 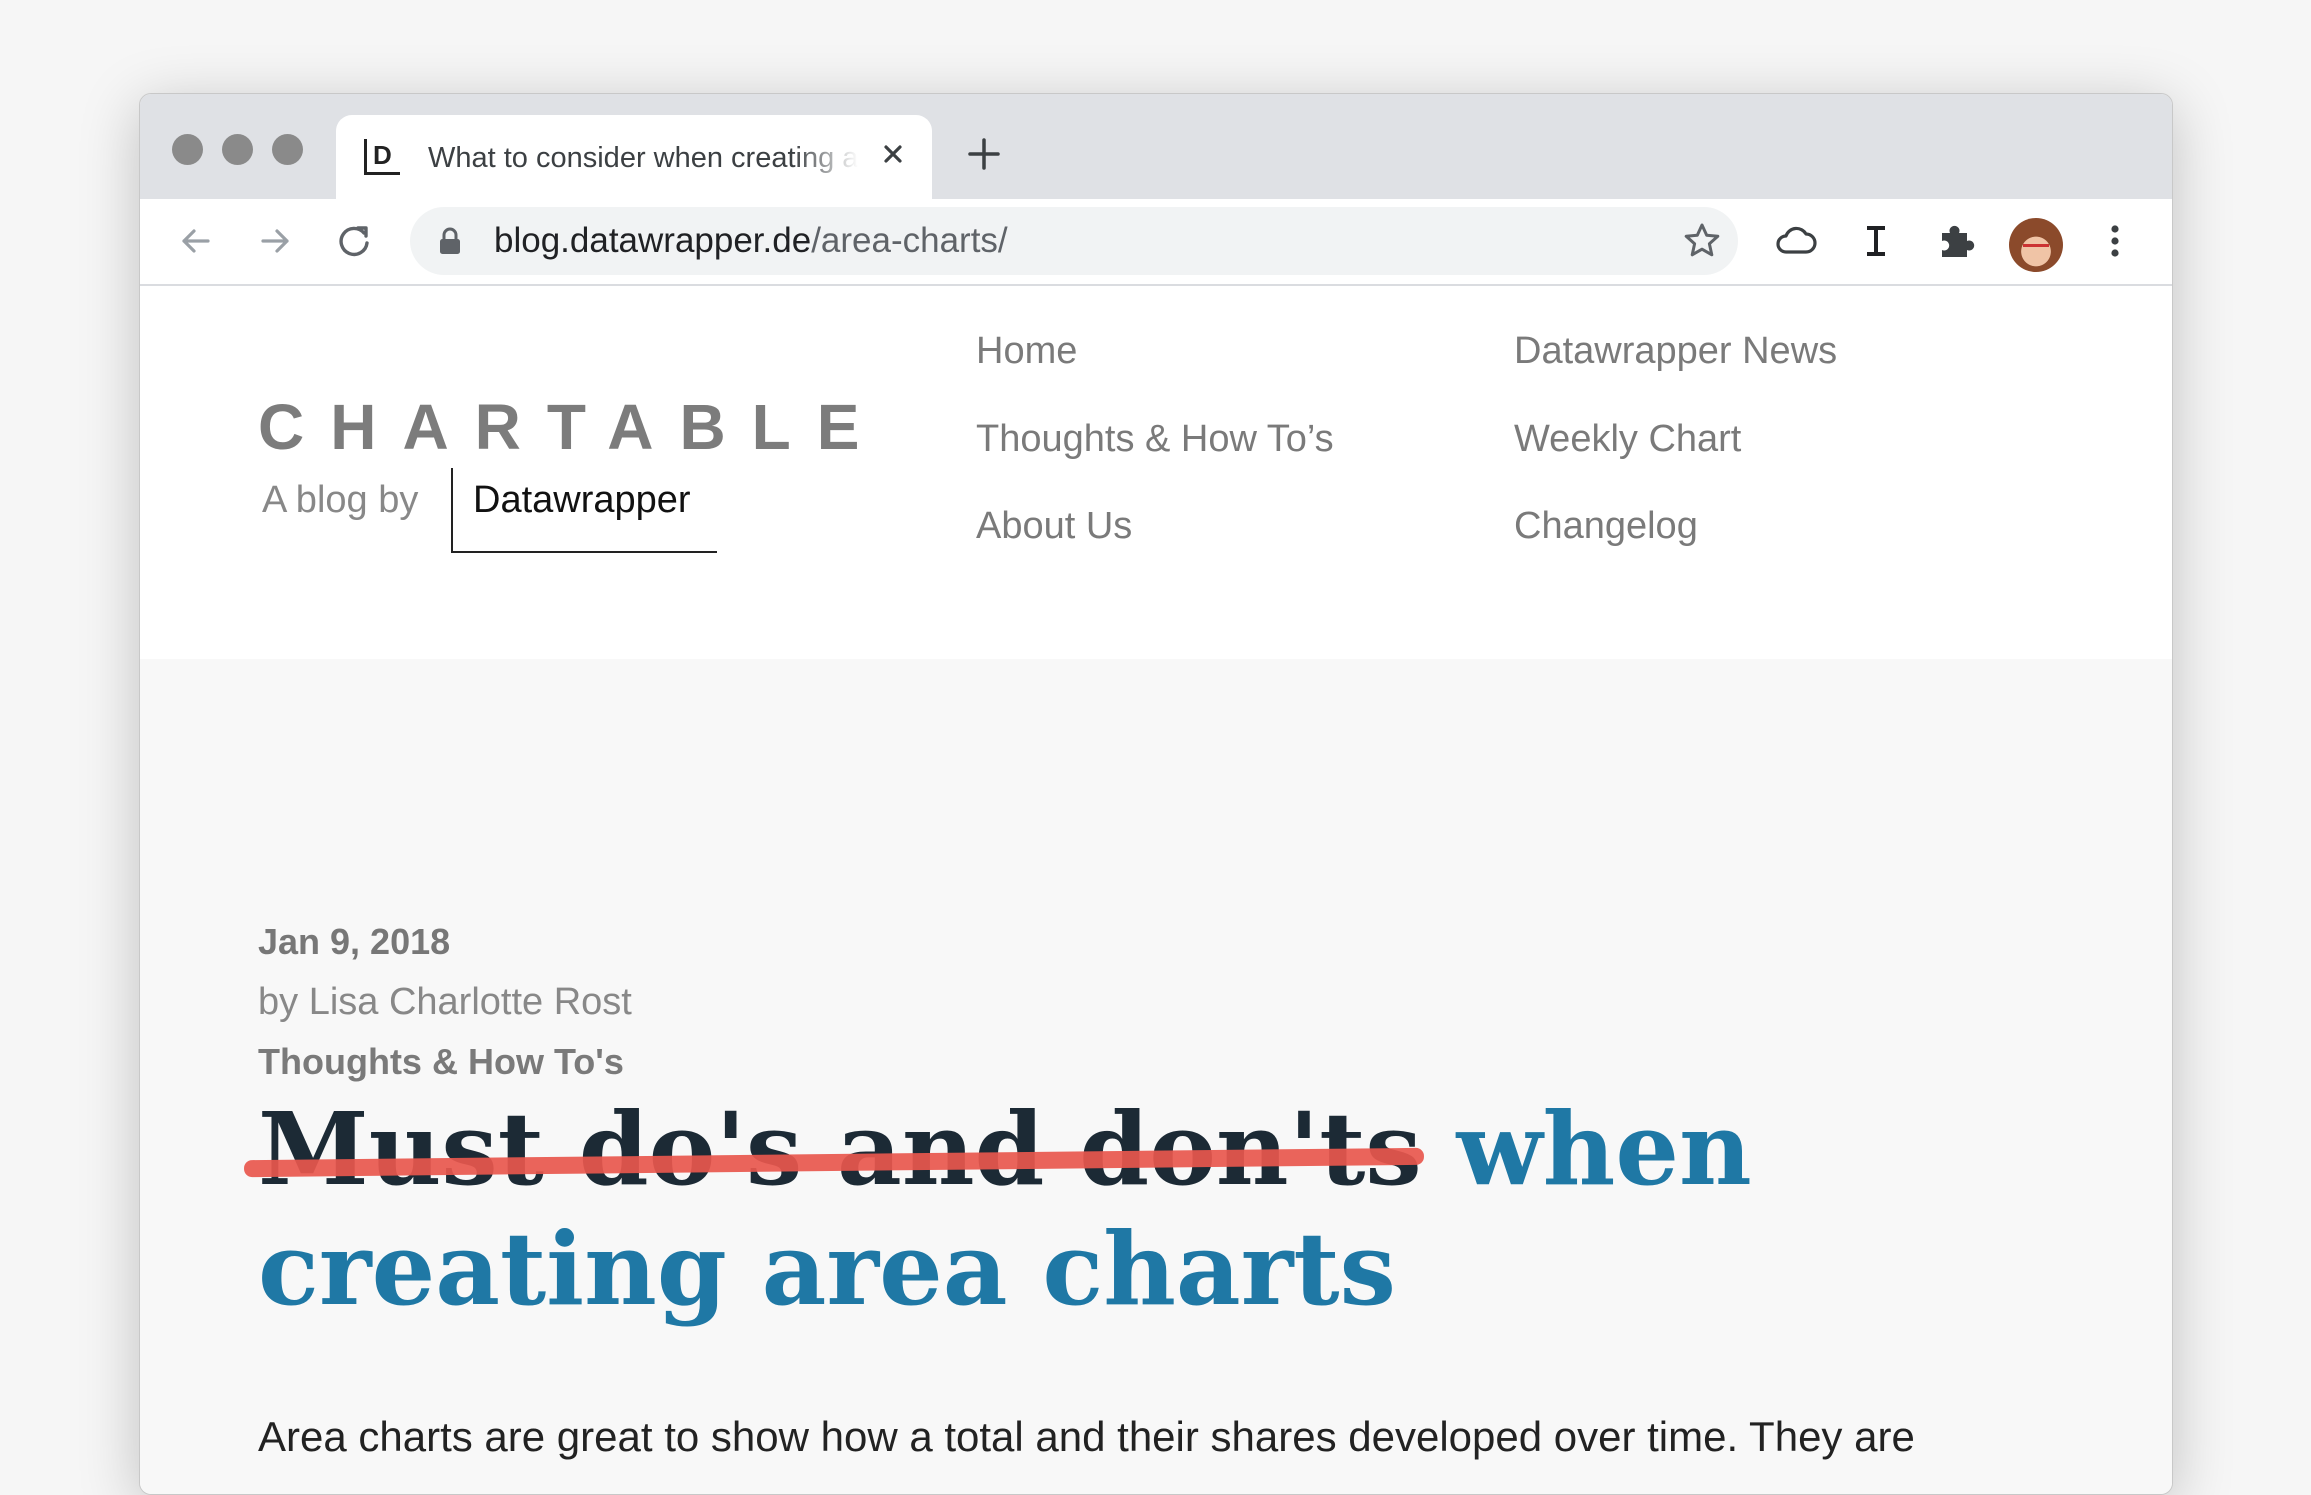 I want to click on article-author: by Lisa Charlotte Rost, so click(x=445, y=1002).